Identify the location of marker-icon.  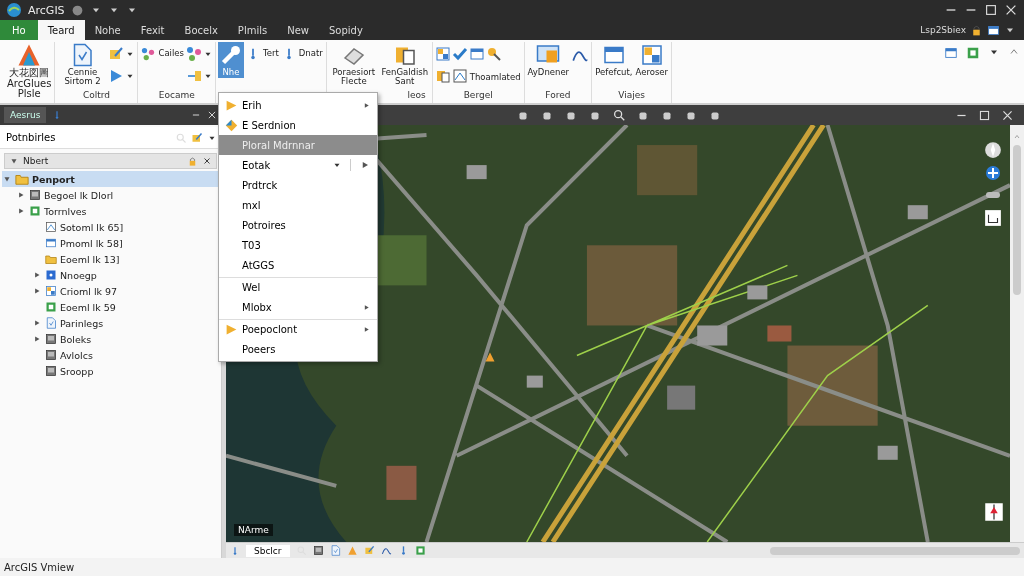
(490, 357).